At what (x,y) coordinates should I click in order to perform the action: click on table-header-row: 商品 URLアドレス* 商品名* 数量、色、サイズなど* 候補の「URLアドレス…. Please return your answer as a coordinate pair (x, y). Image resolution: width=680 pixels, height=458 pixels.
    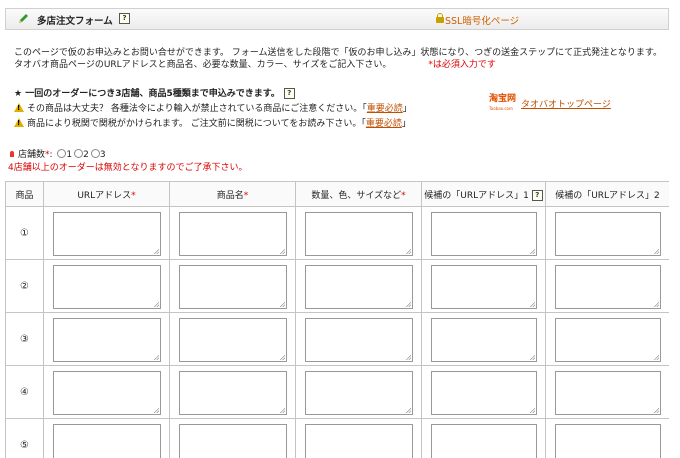
    Looking at the image, I should click on (337, 194).